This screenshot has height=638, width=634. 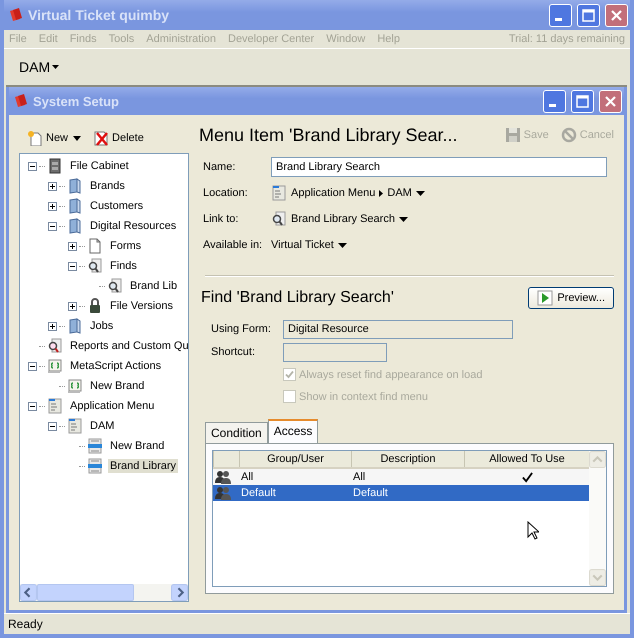 I want to click on breadcrumb-arrow-icon, so click(x=381, y=193).